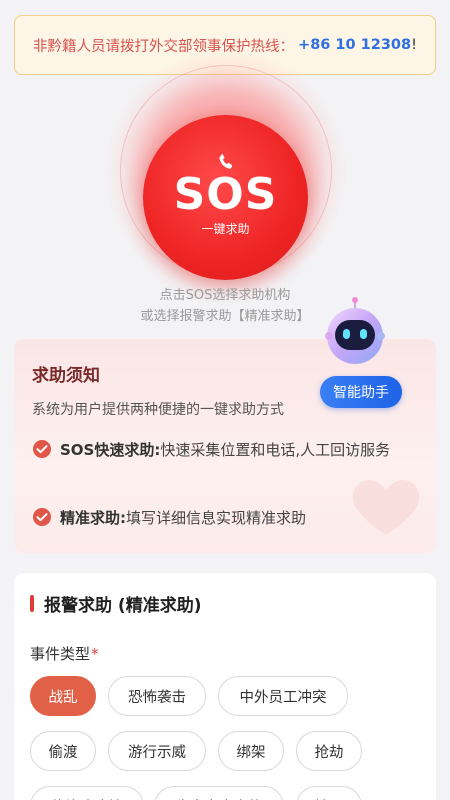 The image size is (450, 800). Describe the element at coordinates (275, 450) in the screenshot. I see `guide-item-text: 快速采集位置和电话,人工回访服务` at that location.